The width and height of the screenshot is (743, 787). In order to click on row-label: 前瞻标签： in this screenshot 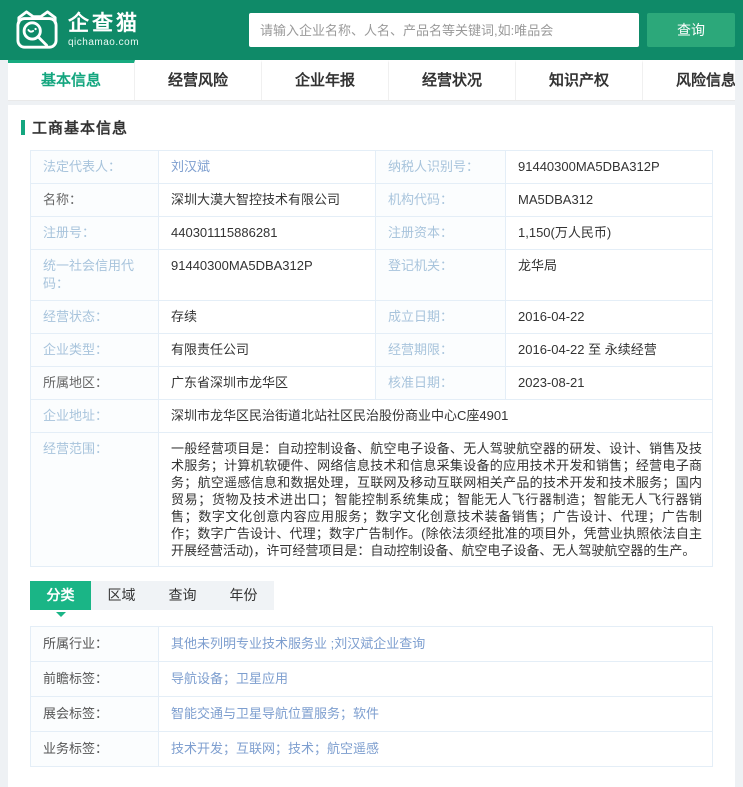, I will do `click(94, 679)`.